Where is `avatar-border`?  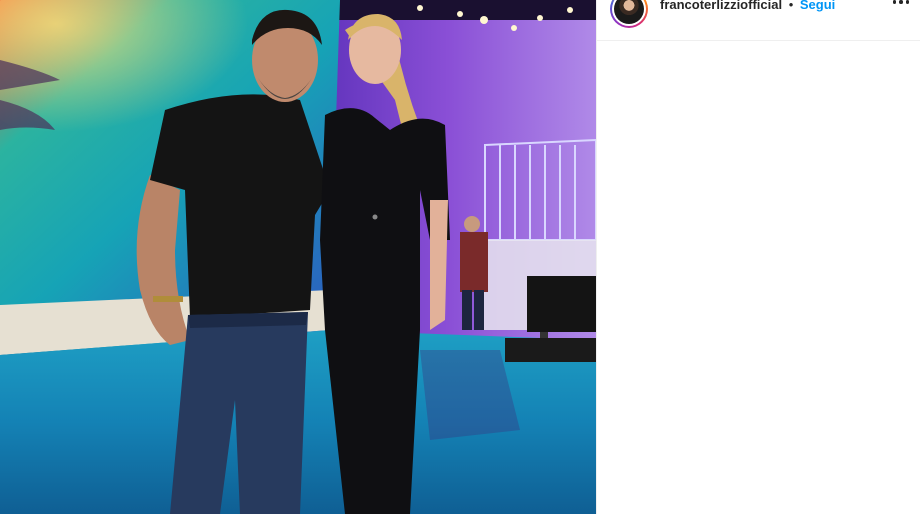 avatar-border is located at coordinates (629, 13).